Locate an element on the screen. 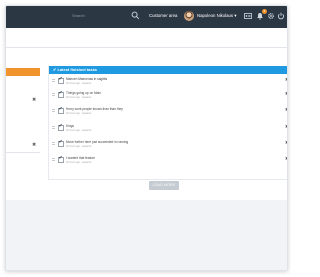 This screenshot has height=277, width=320. sub-header is located at coordinates (146, 38).